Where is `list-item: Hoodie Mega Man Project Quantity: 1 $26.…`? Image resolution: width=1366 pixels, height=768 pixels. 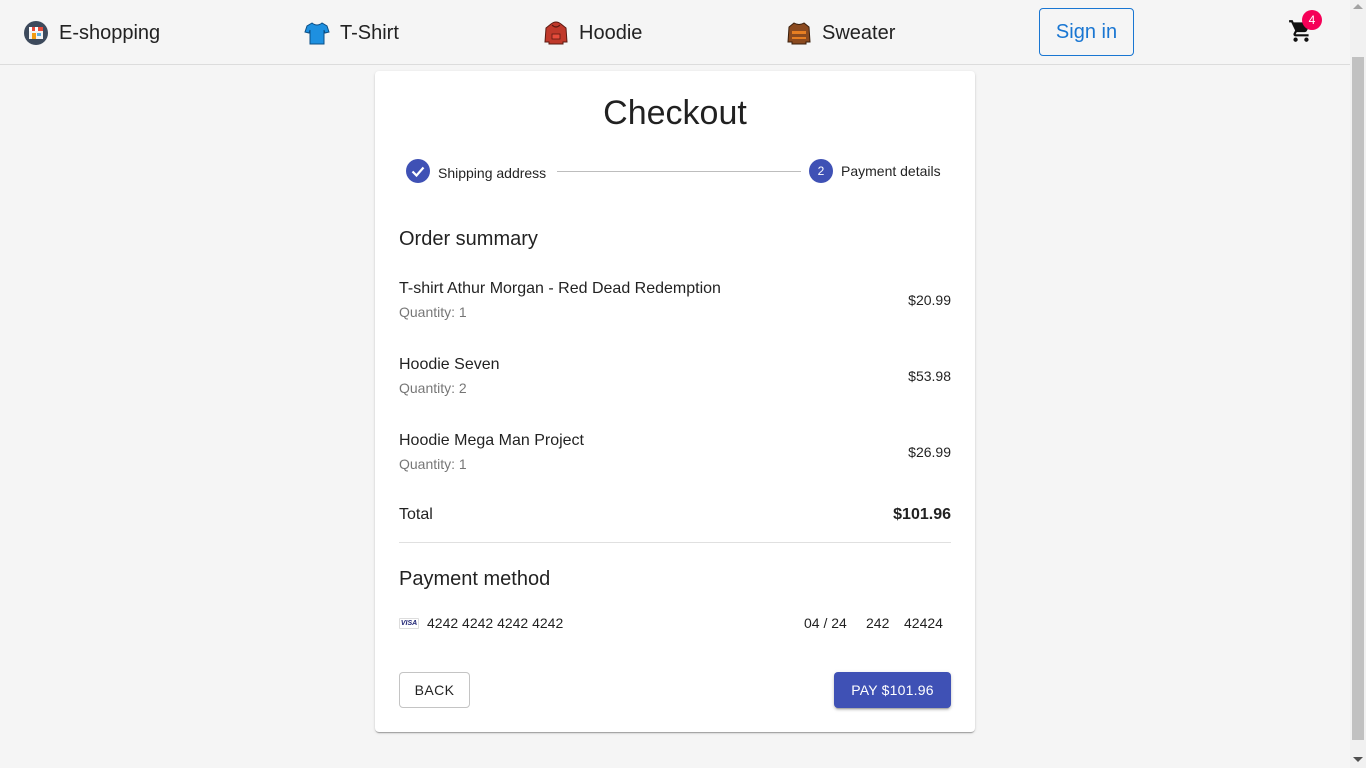
list-item: Hoodie Mega Man Project Quantity: 1 $26.… is located at coordinates (675, 455).